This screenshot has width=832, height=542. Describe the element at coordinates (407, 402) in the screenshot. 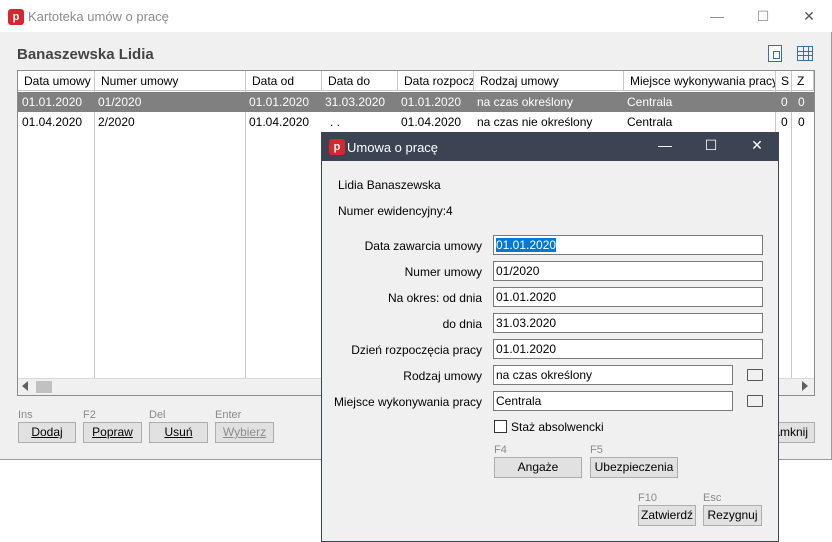

I see `workplace-label: Miejsce wykonywania pracy` at that location.